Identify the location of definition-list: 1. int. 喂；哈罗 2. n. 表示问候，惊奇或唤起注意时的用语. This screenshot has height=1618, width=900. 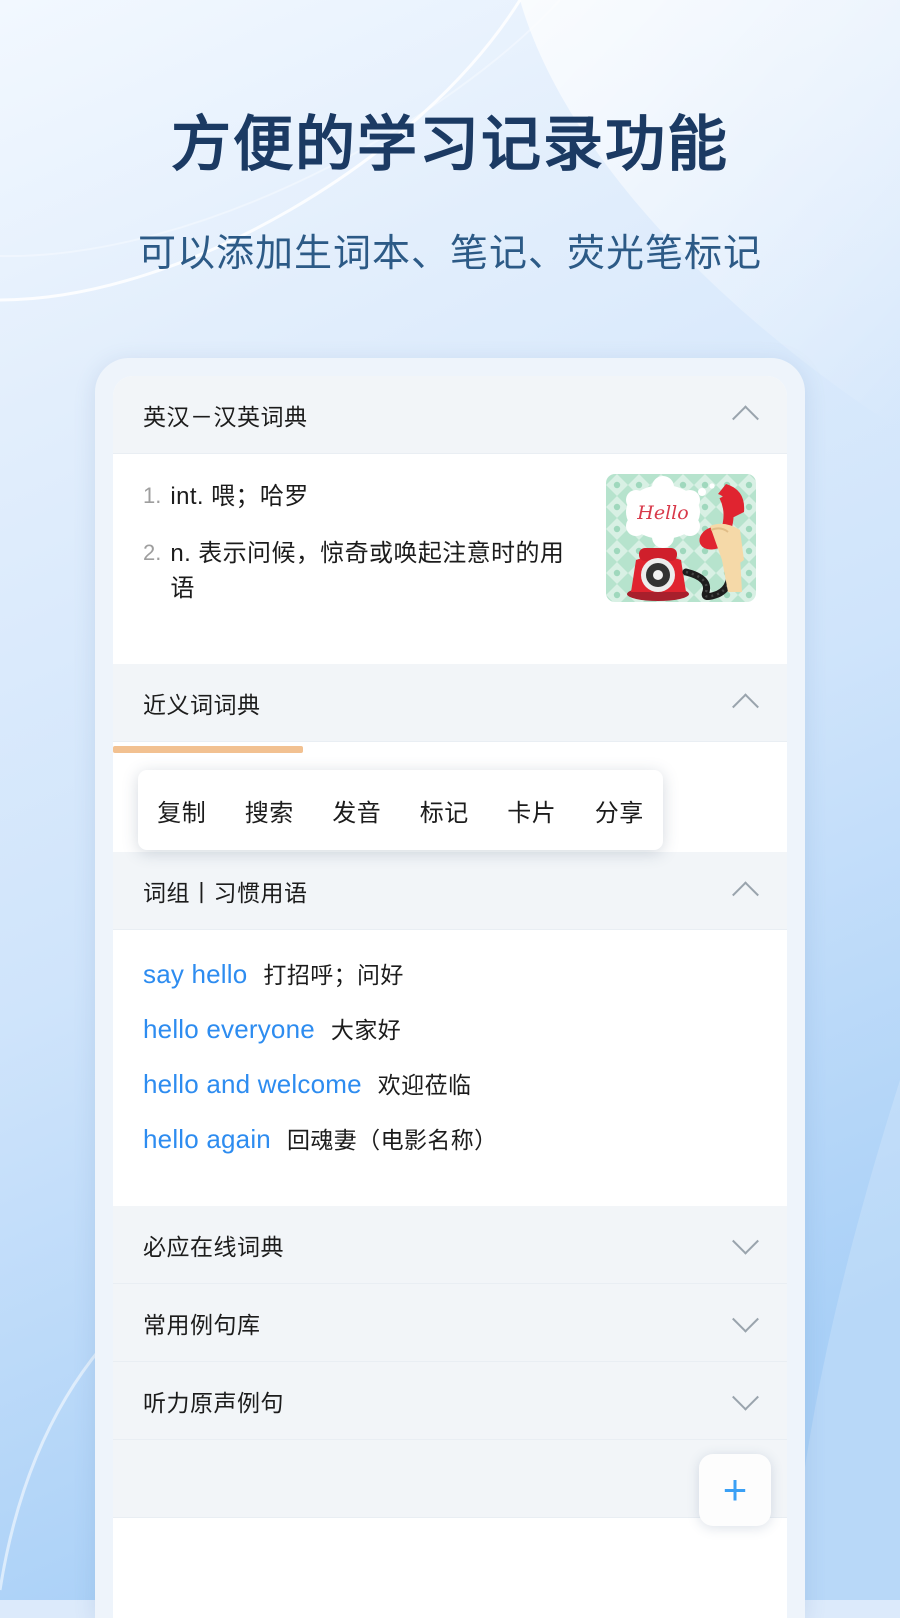
(358, 543).